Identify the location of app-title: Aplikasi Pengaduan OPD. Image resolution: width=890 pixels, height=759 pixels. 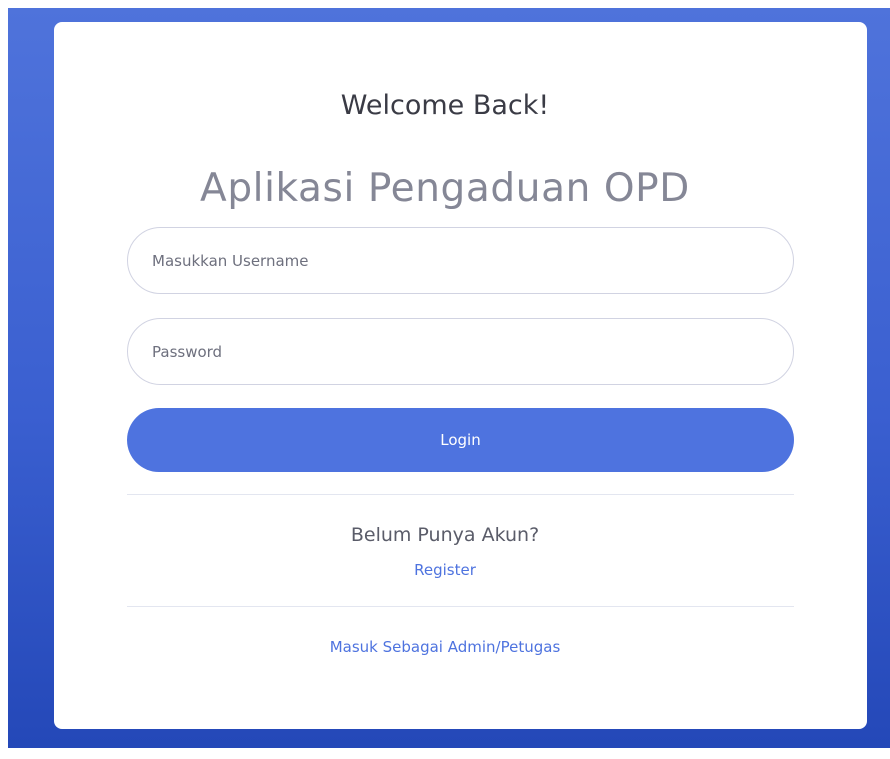
(445, 188).